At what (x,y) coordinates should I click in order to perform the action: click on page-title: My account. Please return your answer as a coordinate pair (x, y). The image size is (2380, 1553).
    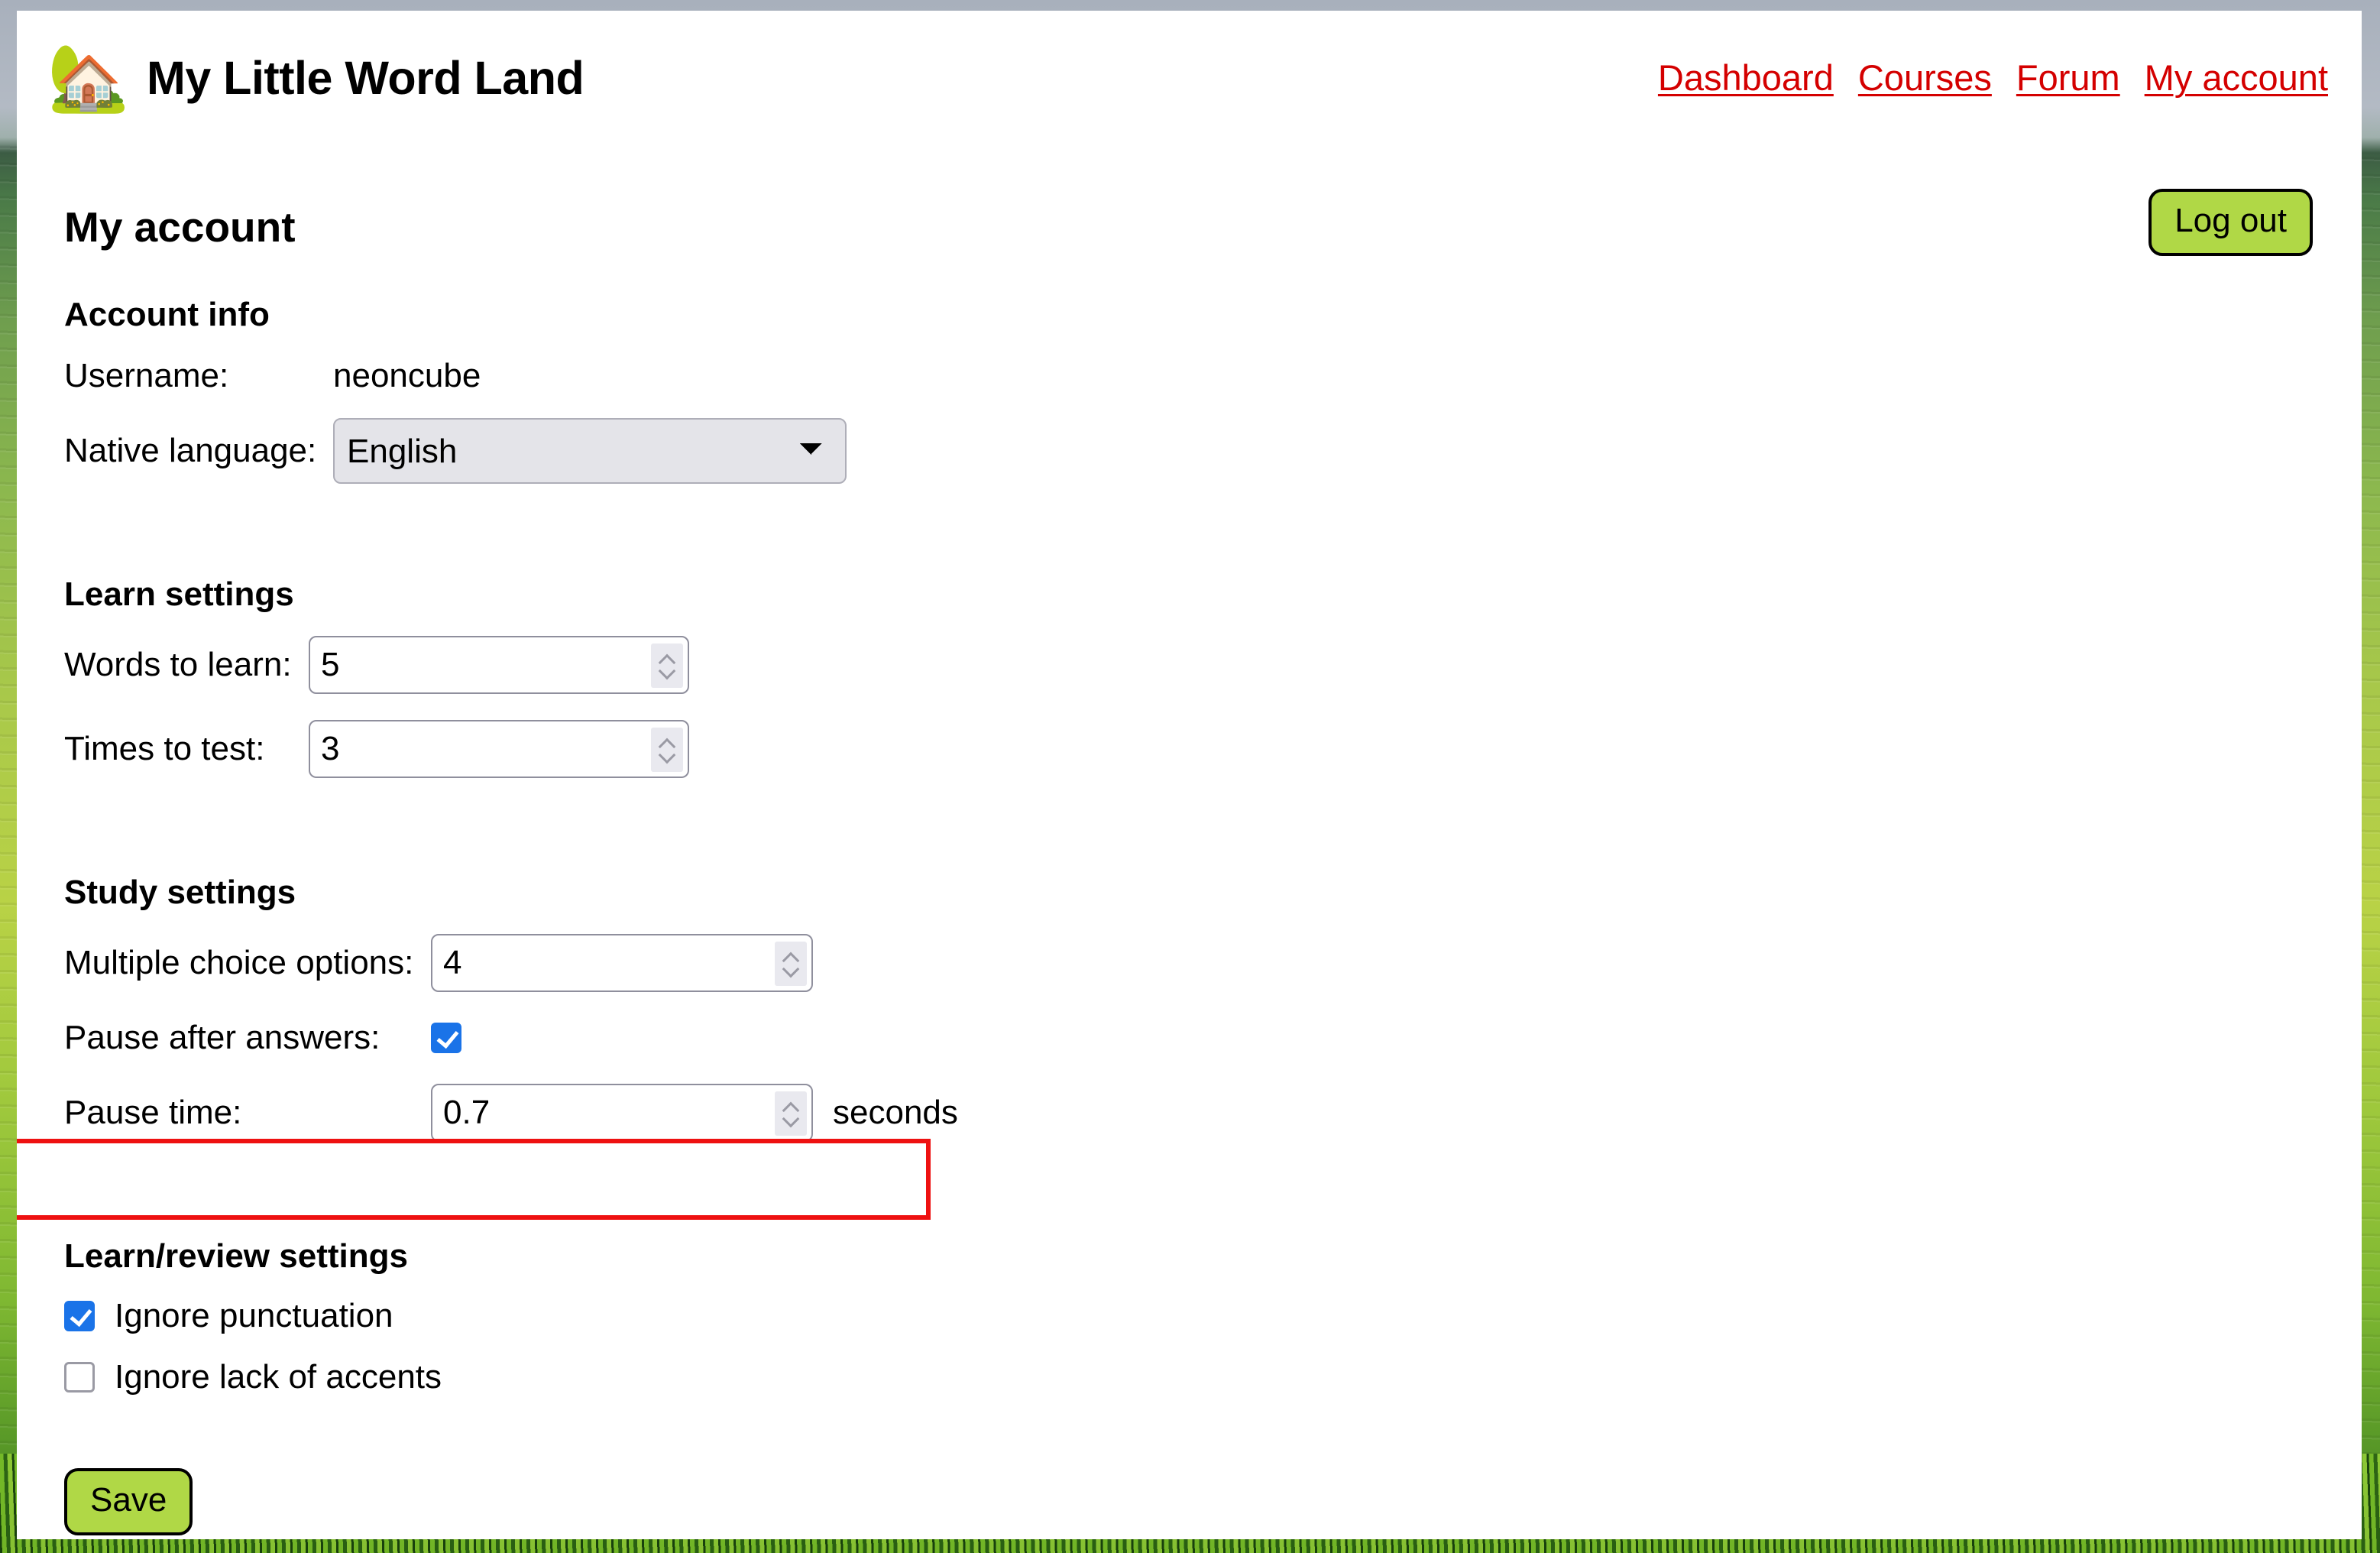
    Looking at the image, I should click on (180, 227).